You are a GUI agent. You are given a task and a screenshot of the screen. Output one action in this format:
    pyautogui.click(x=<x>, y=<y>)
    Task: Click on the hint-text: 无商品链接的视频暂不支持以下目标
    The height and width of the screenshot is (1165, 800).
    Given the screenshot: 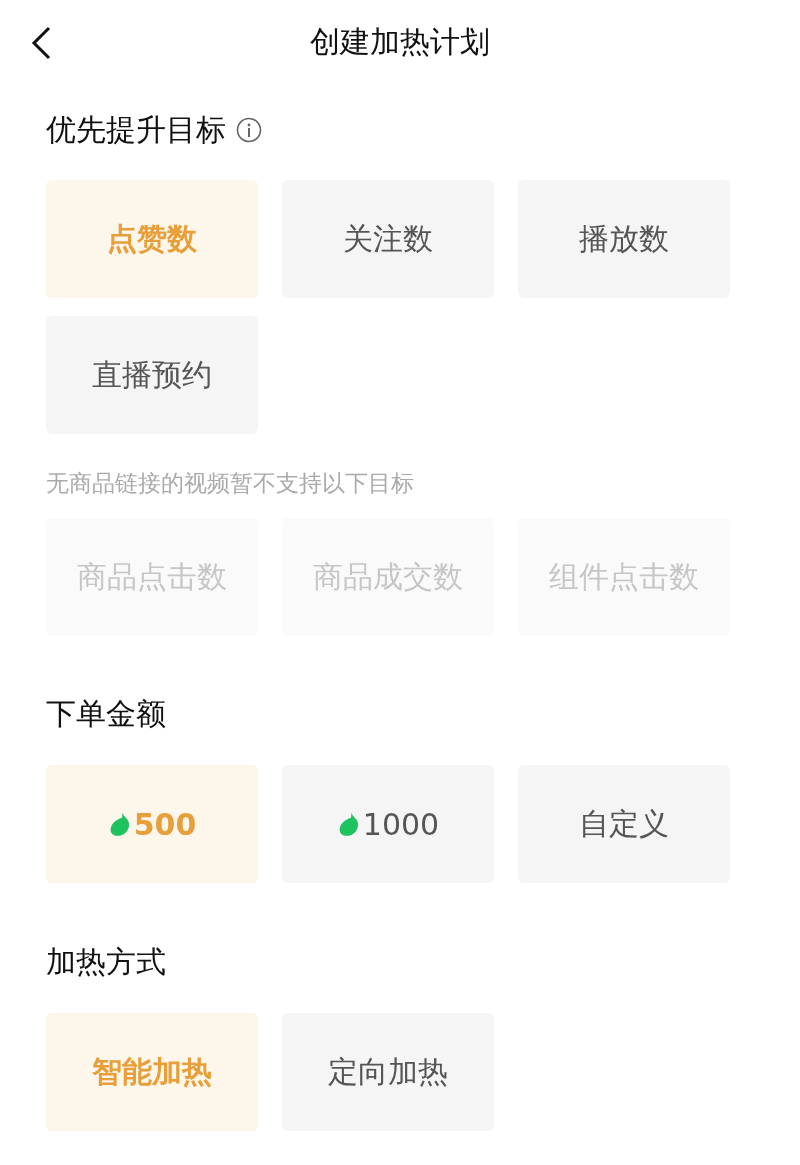 What is the action you would take?
    pyautogui.click(x=230, y=483)
    